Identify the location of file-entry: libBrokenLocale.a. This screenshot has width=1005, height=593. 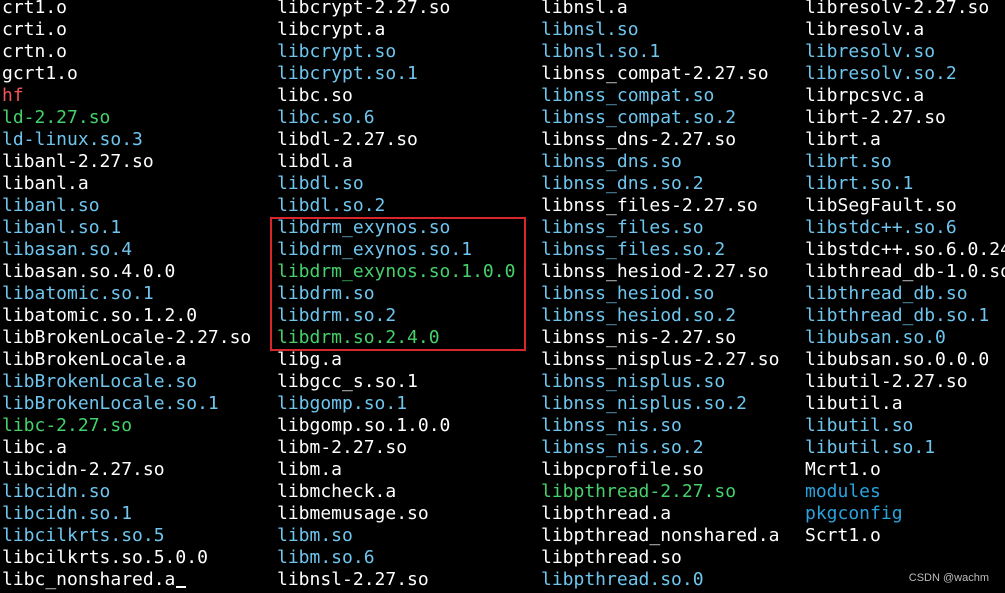
(94, 359).